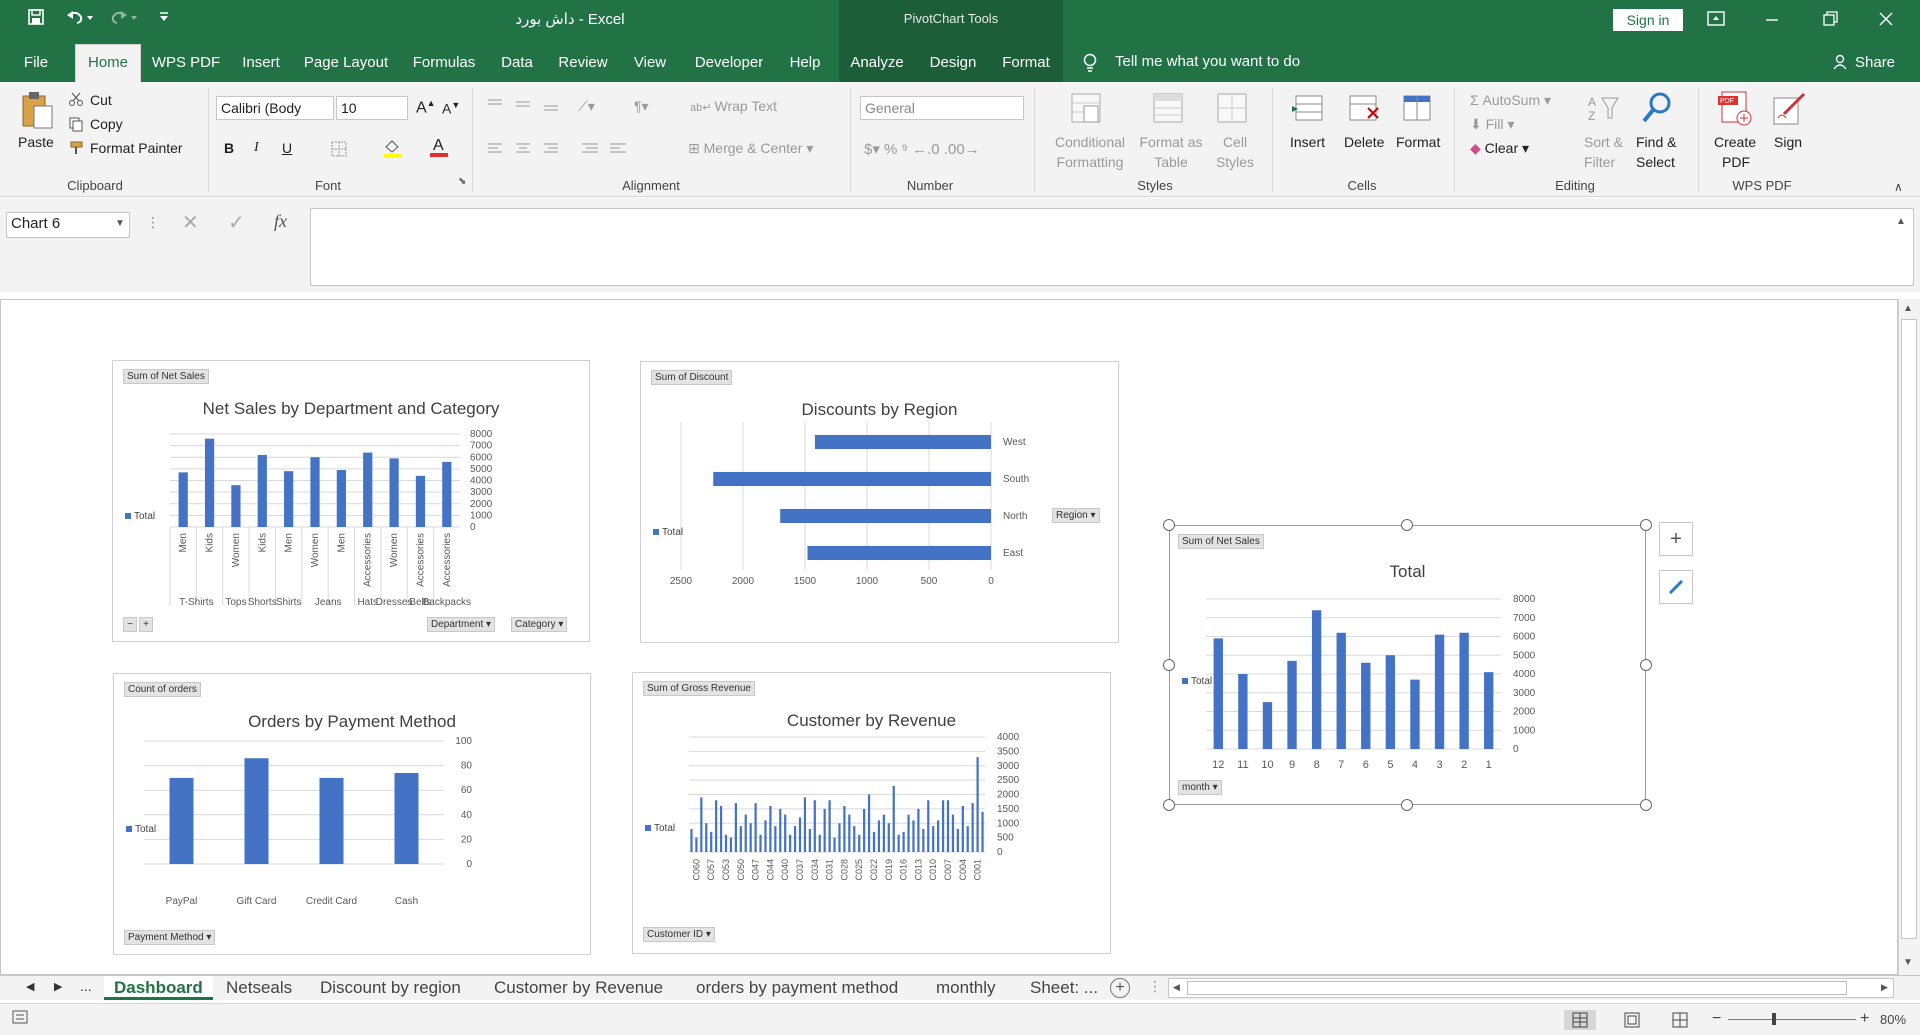 Image resolution: width=1920 pixels, height=1035 pixels. Describe the element at coordinates (1171, 142) in the screenshot. I see `format-as-table-label1: Format as` at that location.